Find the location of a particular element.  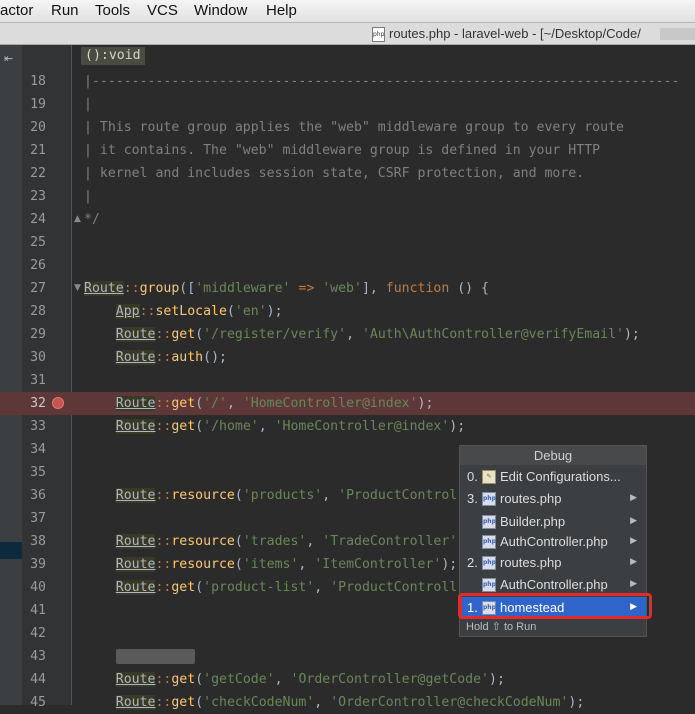

line-number: 37 is located at coordinates (38, 518).